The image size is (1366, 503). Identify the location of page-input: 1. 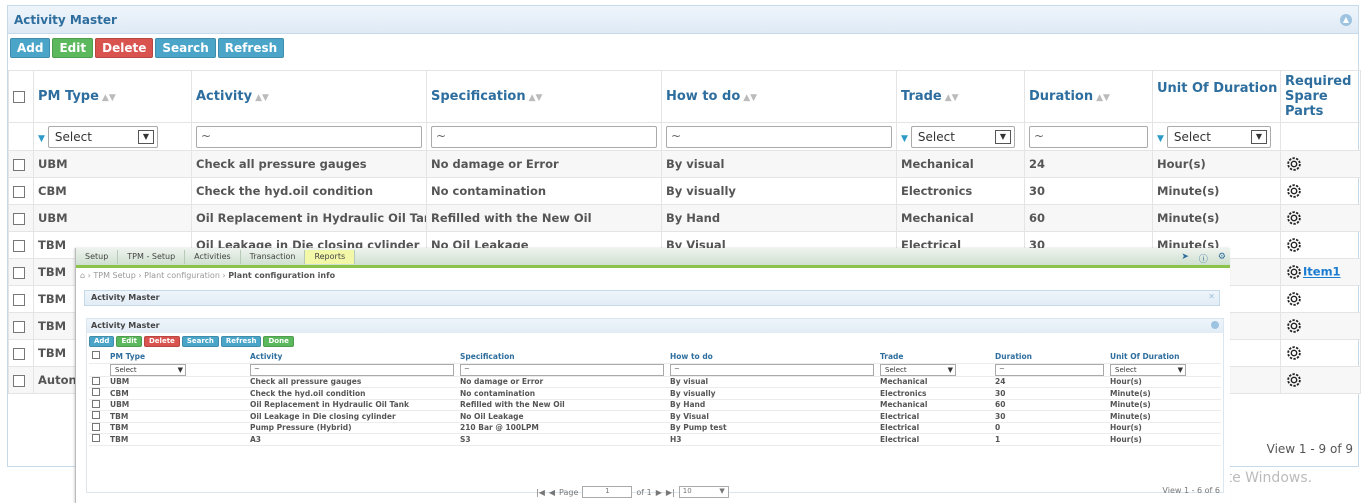
(607, 492).